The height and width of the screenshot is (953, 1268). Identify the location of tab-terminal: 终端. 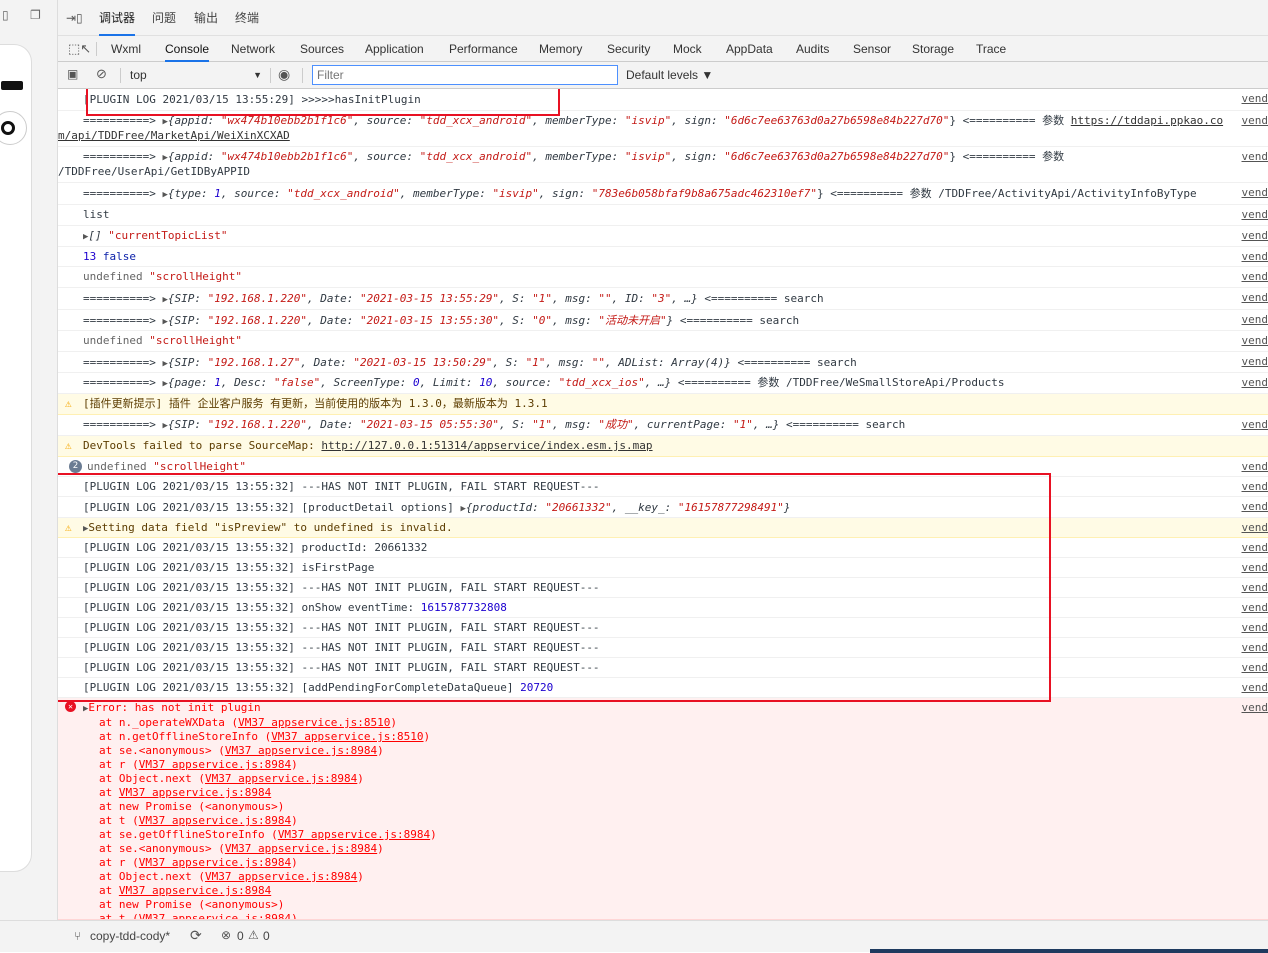
(247, 18).